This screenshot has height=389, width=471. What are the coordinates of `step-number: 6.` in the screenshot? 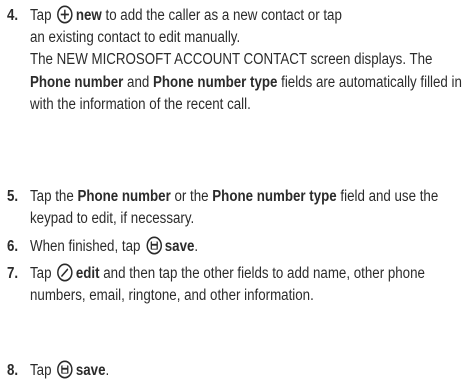 It's located at (13, 246).